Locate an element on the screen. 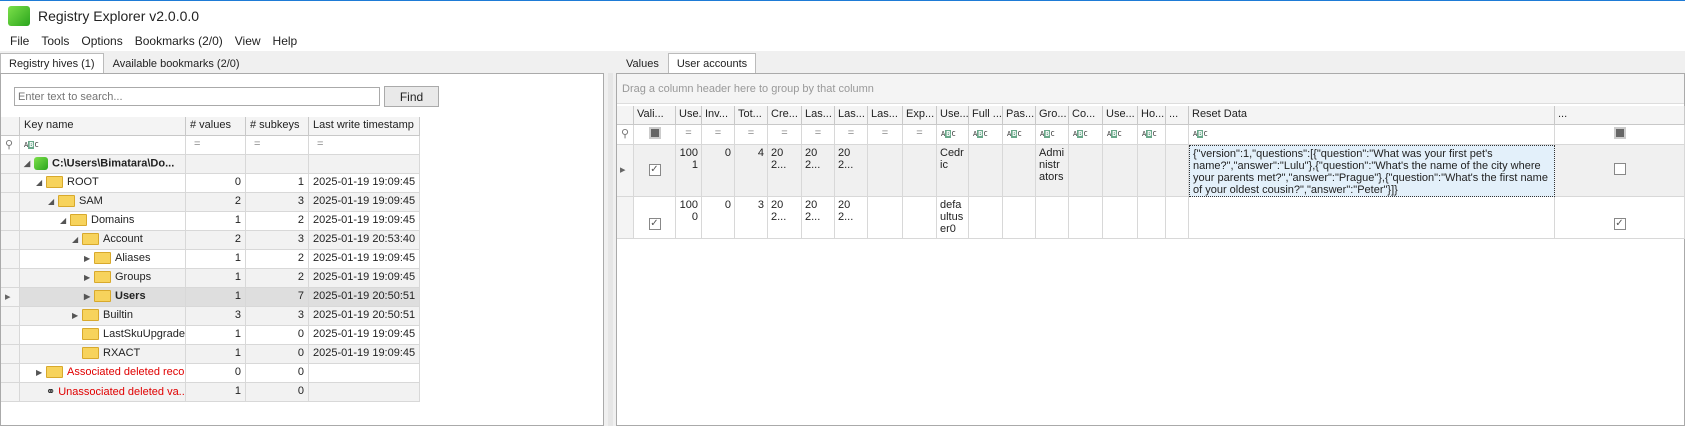  column-header: Last write timestamp is located at coordinates (364, 126).